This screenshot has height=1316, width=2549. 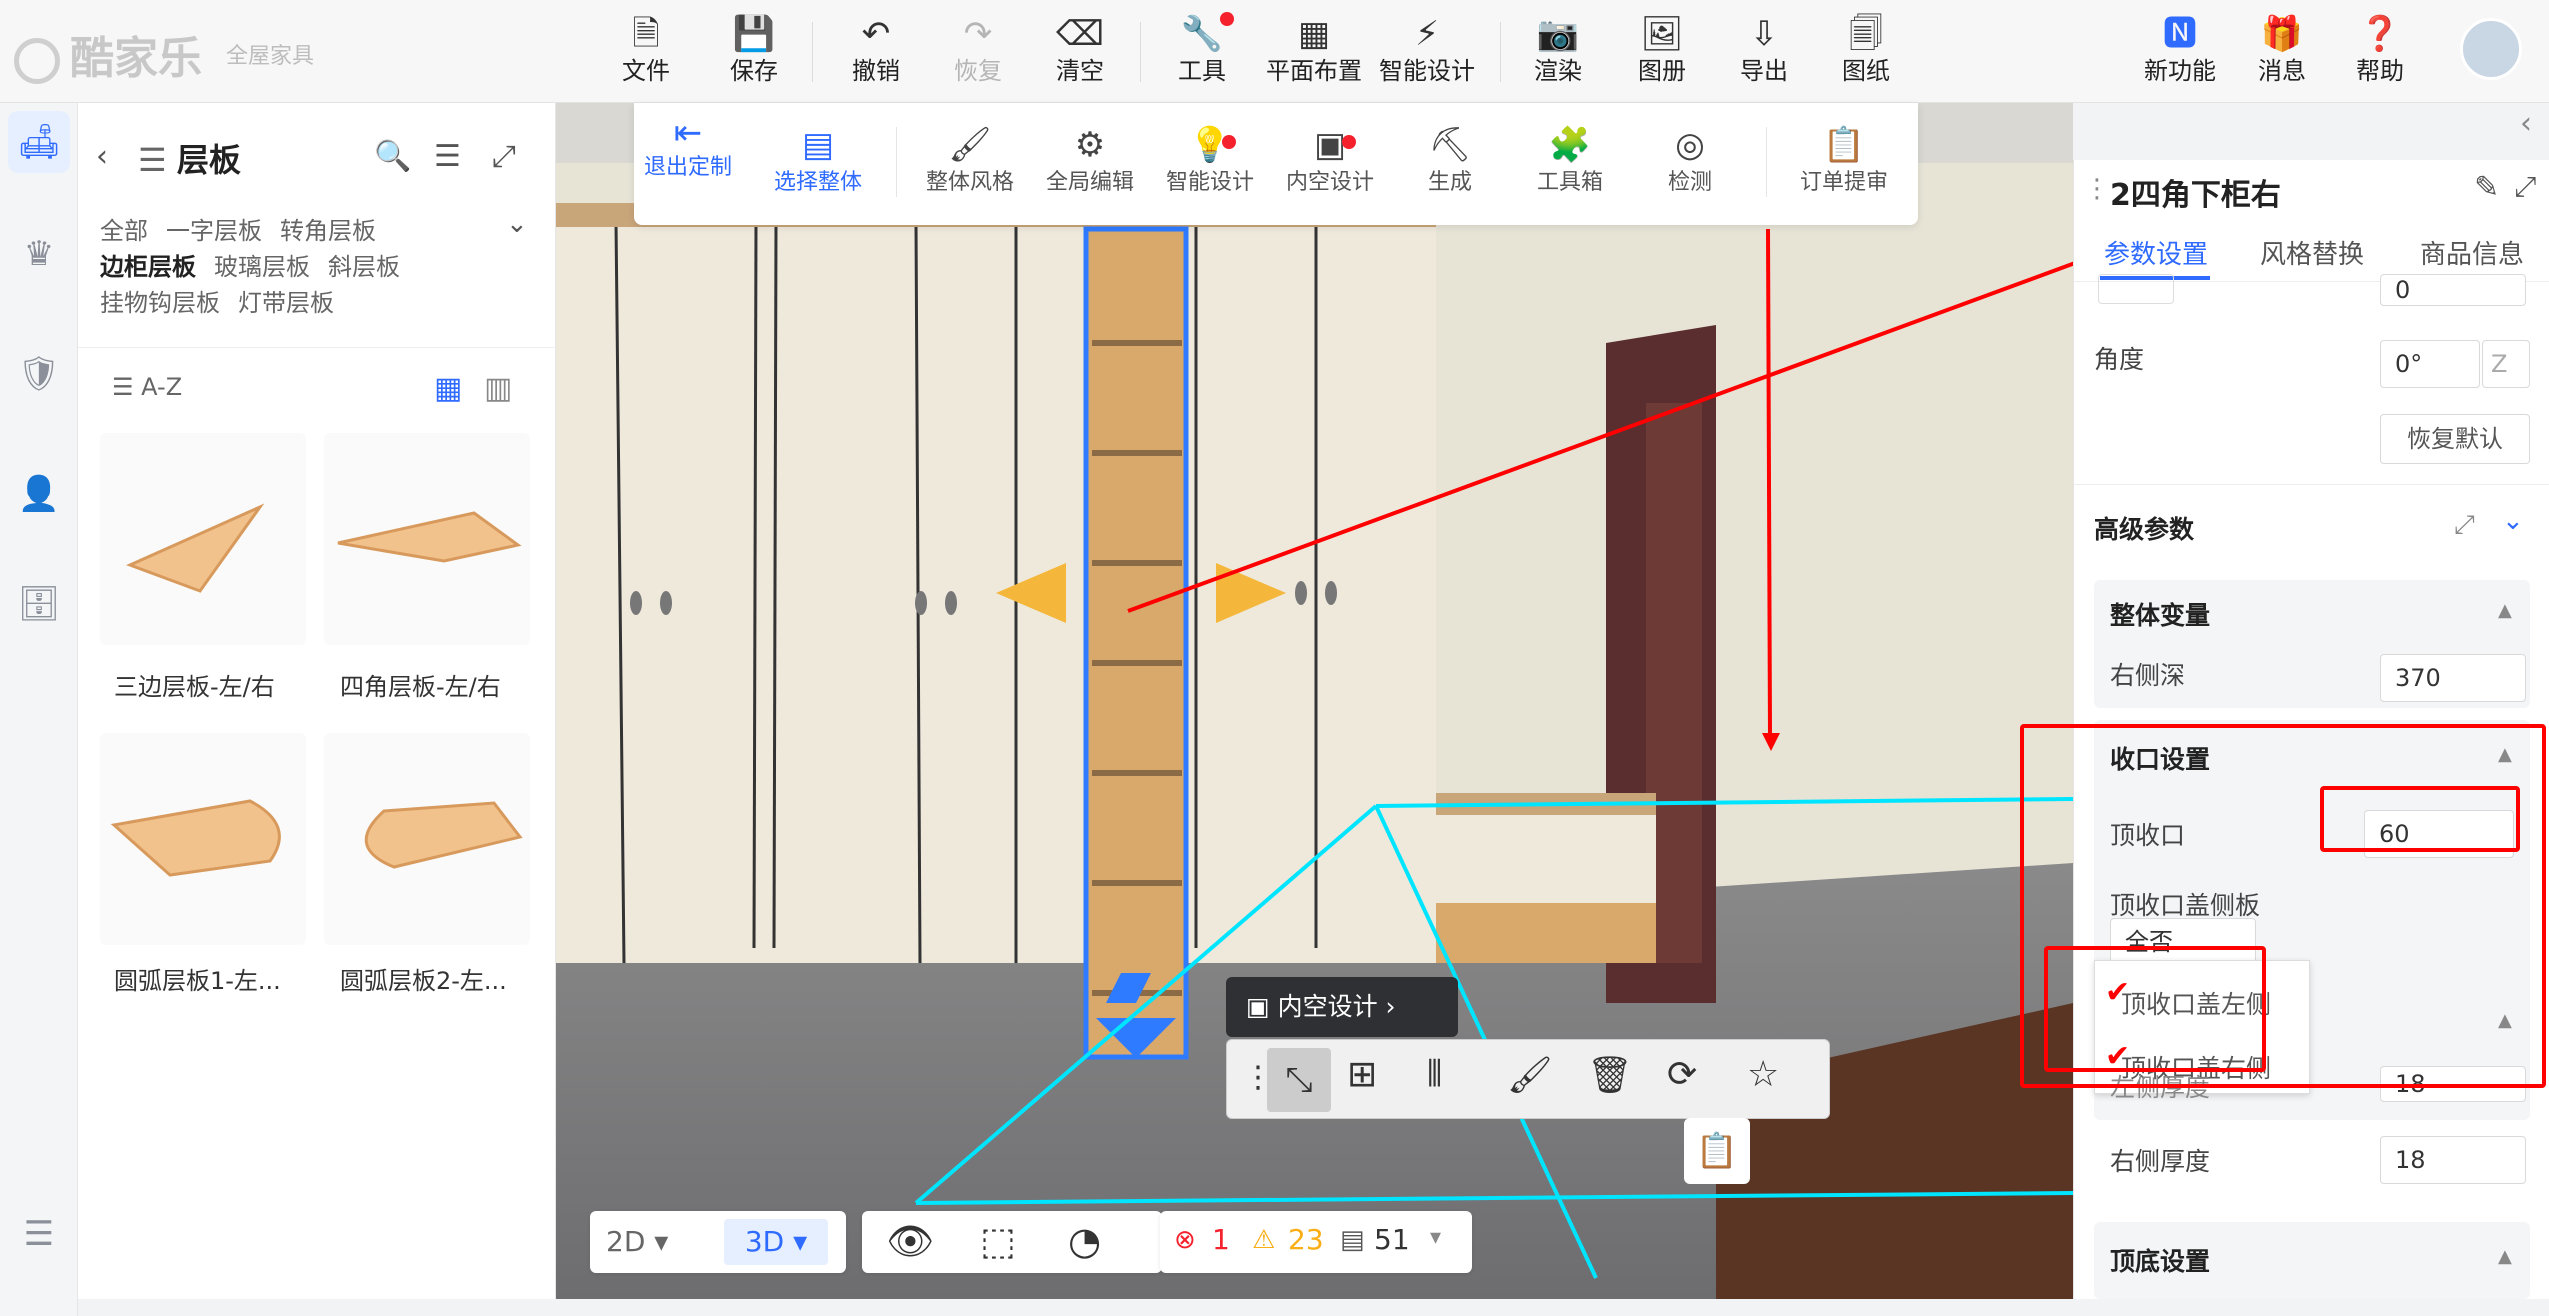 What do you see at coordinates (718, 1242) in the screenshot?
I see `view-switch: 2D ▾ 3D ▾` at bounding box center [718, 1242].